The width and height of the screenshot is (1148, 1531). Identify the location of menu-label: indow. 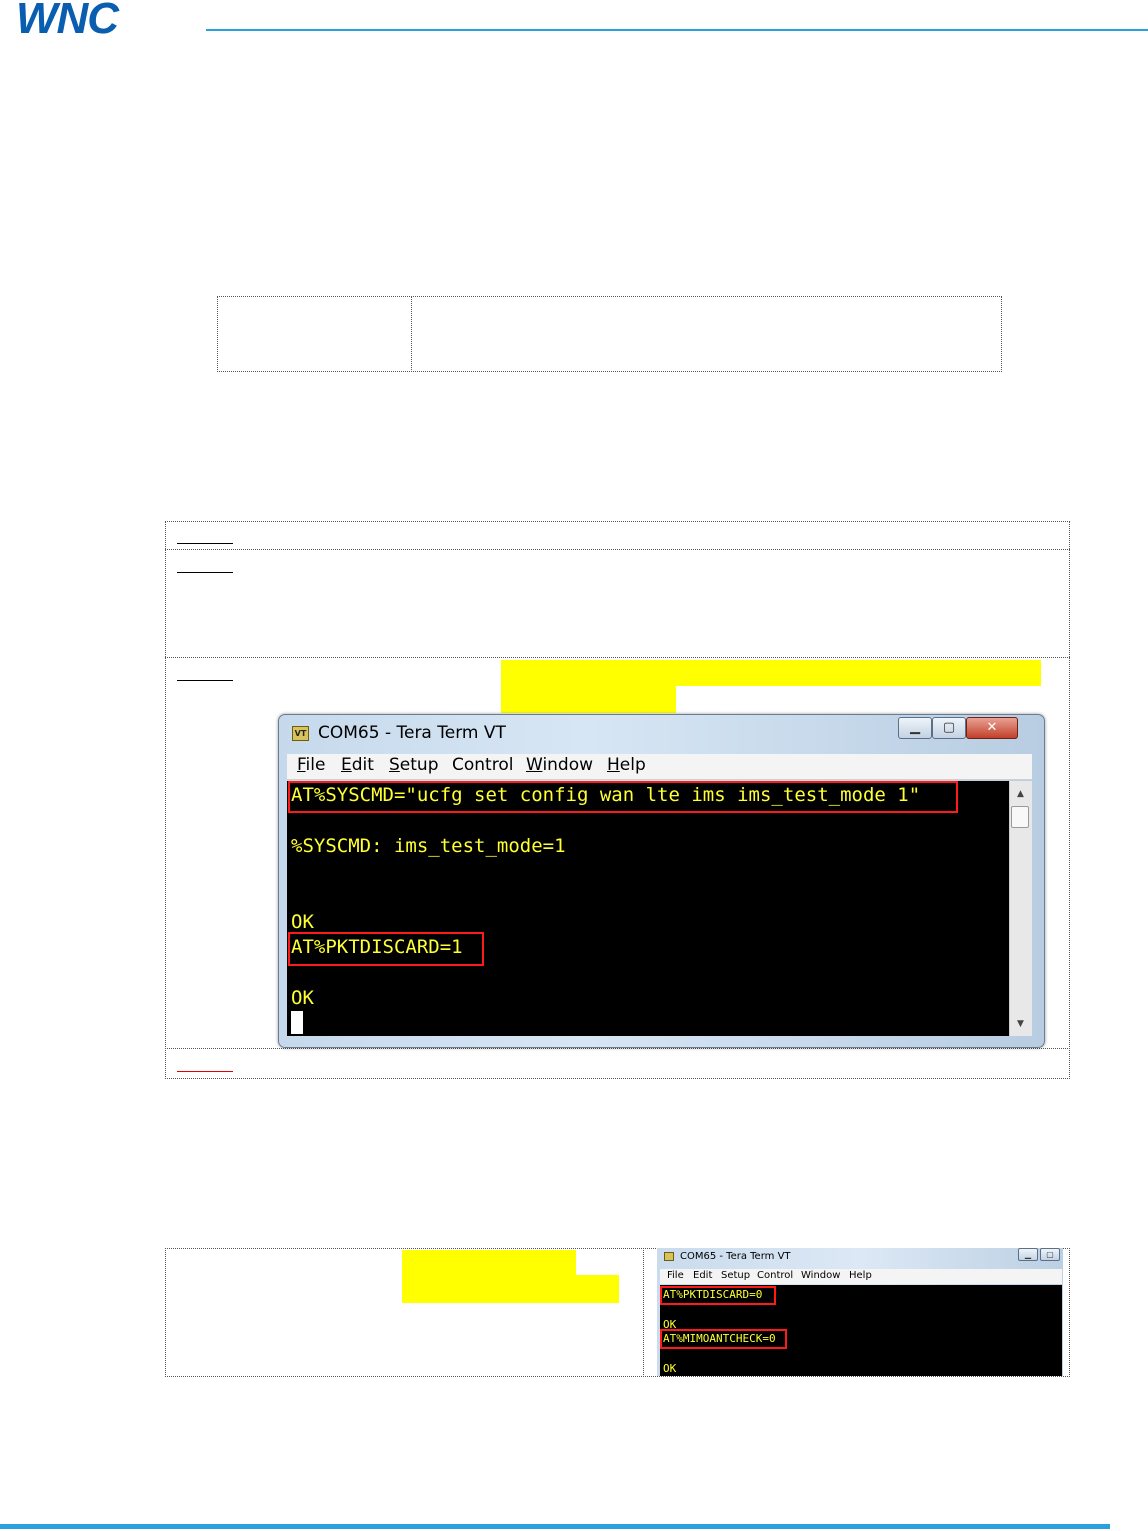
(568, 765).